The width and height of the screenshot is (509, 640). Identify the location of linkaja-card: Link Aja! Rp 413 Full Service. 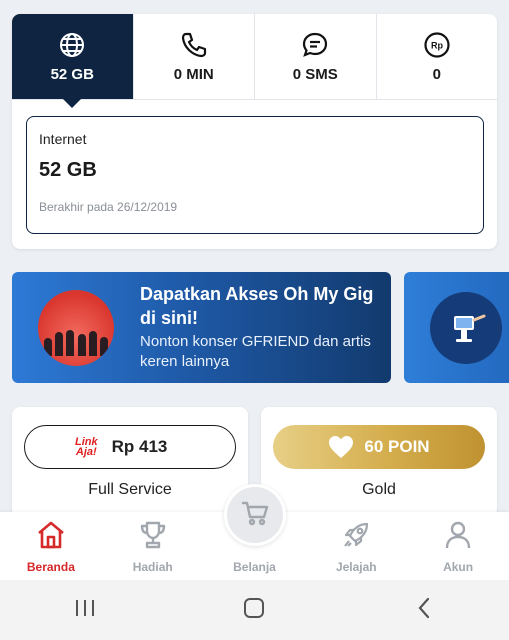
(130, 462).